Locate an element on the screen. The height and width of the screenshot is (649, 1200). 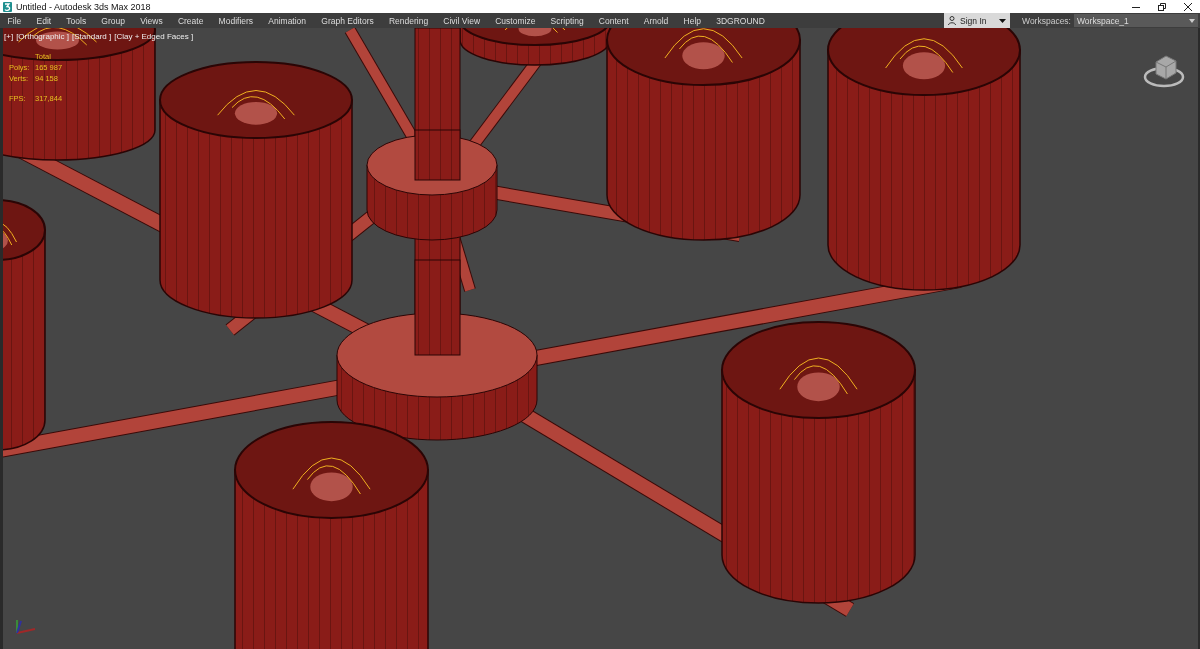
menu-item: Views is located at coordinates (151, 20).